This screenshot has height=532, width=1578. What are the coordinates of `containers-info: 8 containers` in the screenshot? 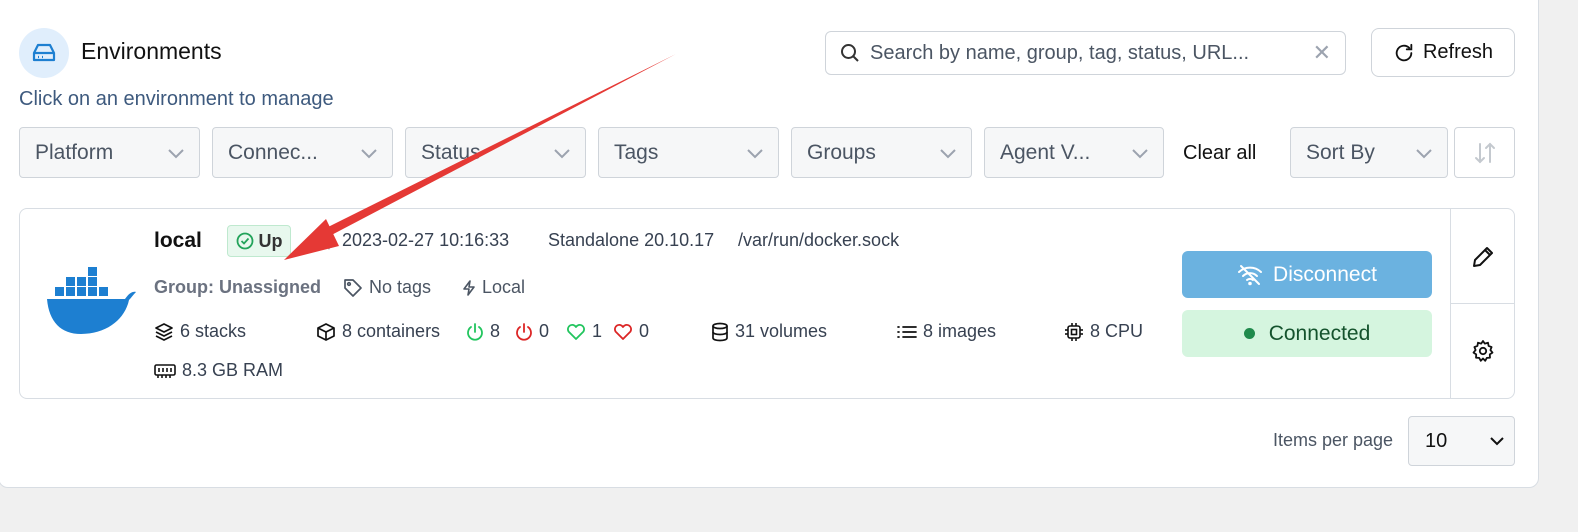 It's located at (378, 331).